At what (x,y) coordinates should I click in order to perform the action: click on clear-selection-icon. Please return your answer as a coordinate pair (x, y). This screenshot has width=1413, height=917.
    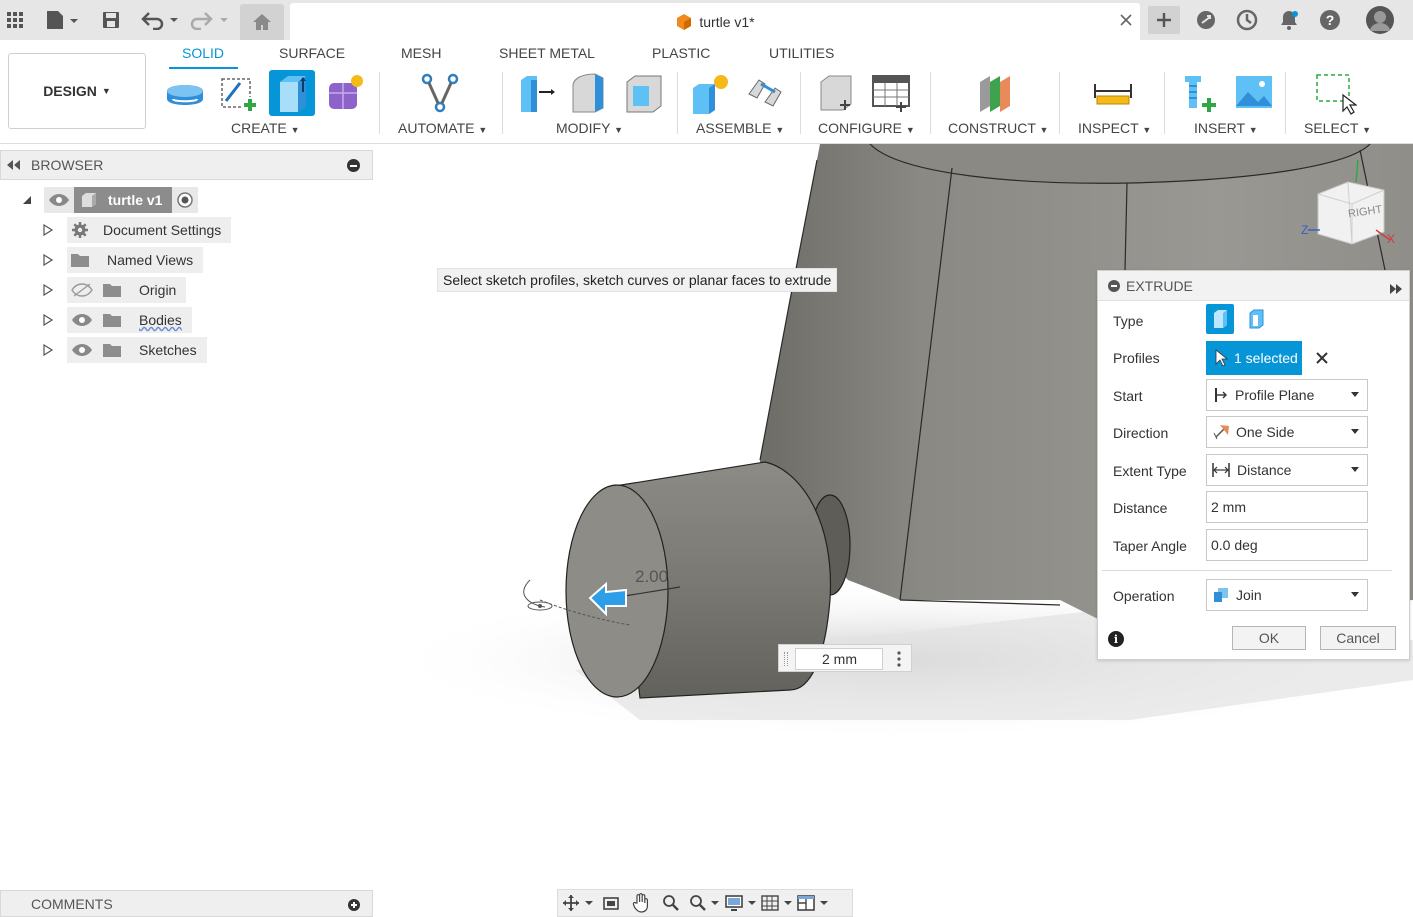
    Looking at the image, I should click on (1322, 359).